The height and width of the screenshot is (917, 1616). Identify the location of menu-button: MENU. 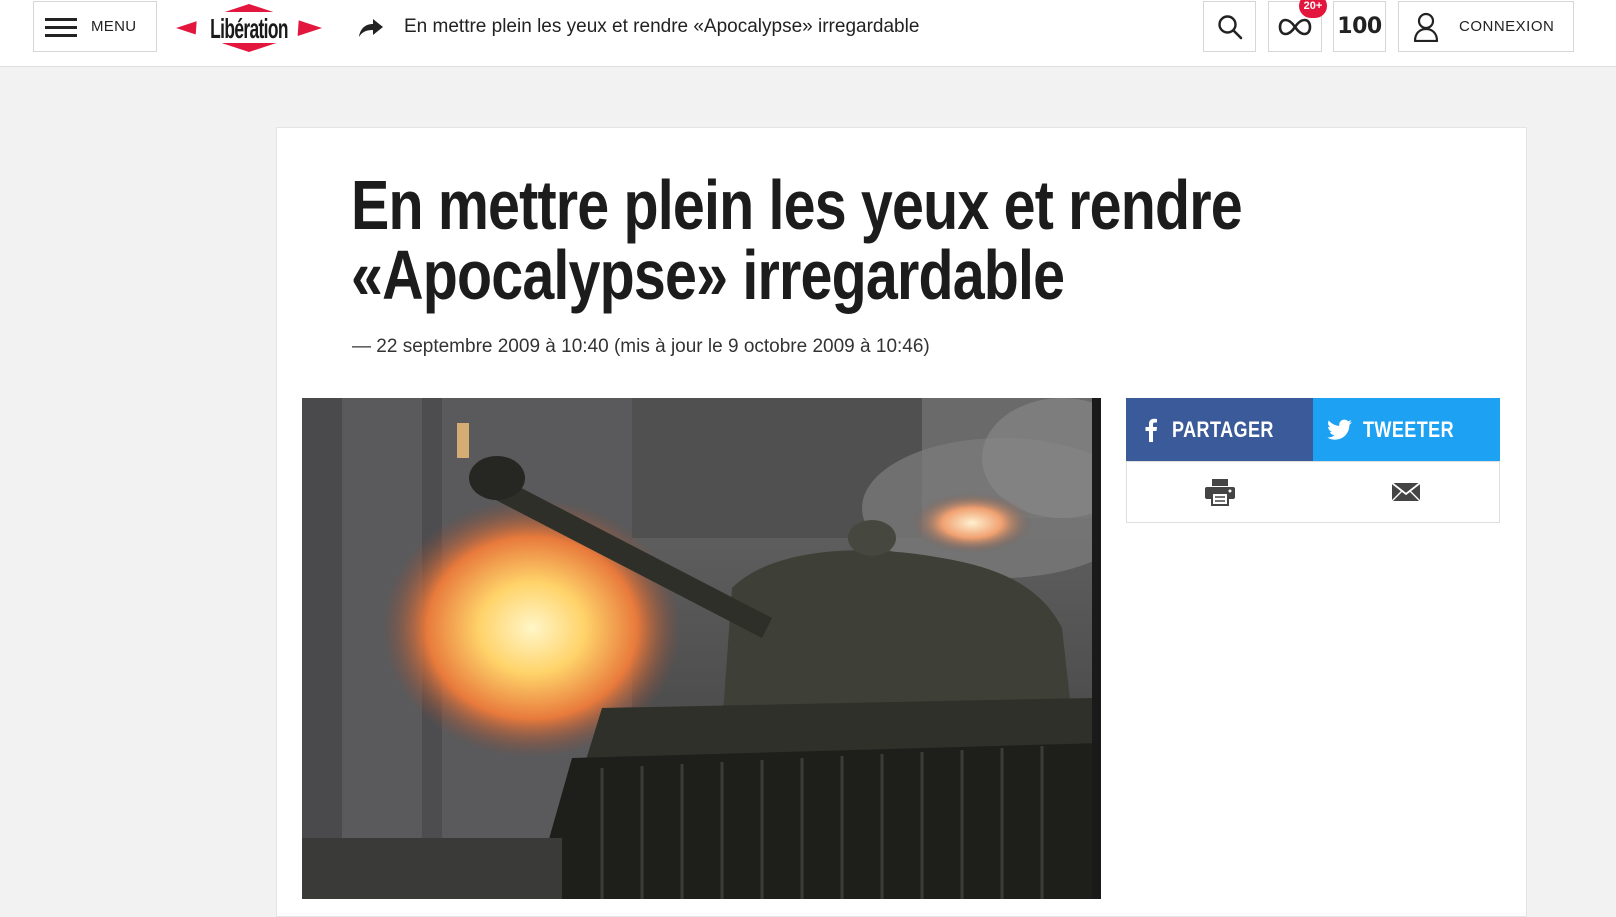
(95, 26).